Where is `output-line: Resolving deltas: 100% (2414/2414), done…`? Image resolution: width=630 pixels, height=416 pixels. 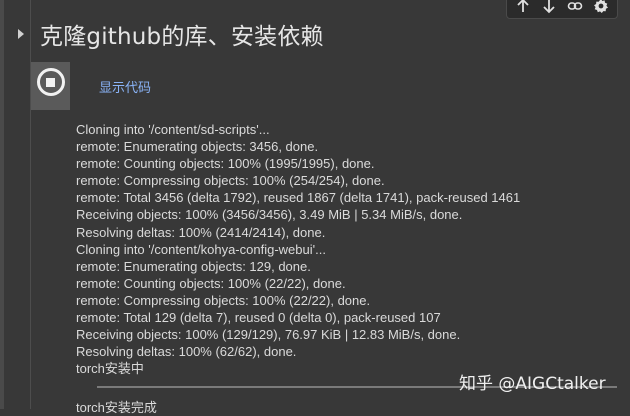 output-line: Resolving deltas: 100% (2414/2414), done… is located at coordinates (201, 232).